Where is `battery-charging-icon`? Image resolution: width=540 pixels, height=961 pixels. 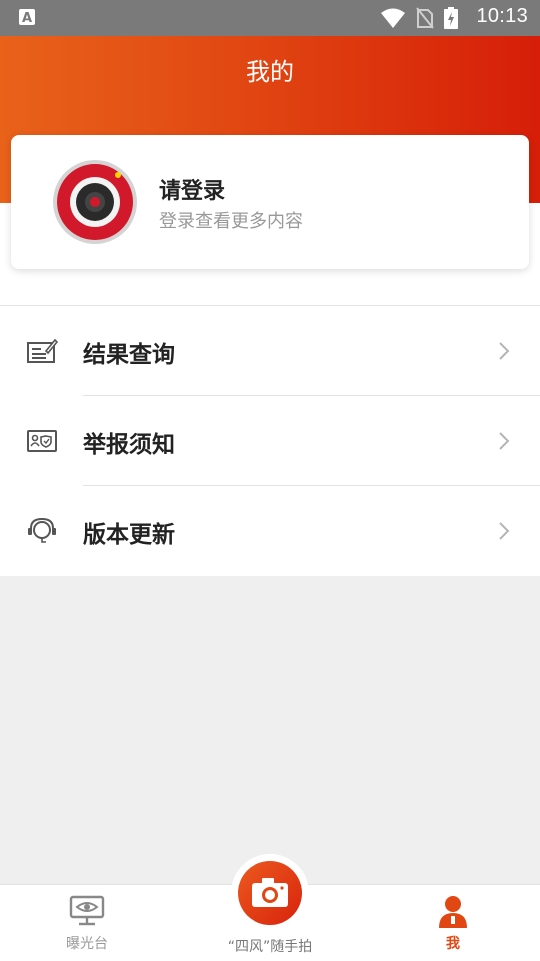 battery-charging-icon is located at coordinates (451, 18).